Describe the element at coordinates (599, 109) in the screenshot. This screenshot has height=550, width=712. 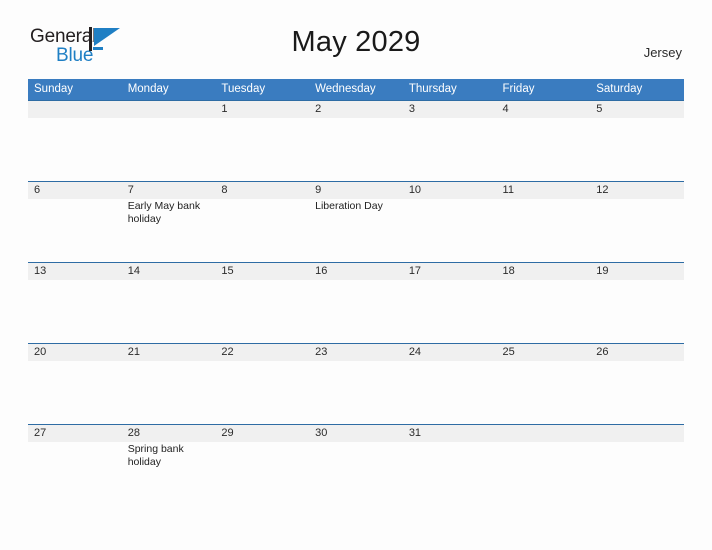
I see `day-number: 5` at that location.